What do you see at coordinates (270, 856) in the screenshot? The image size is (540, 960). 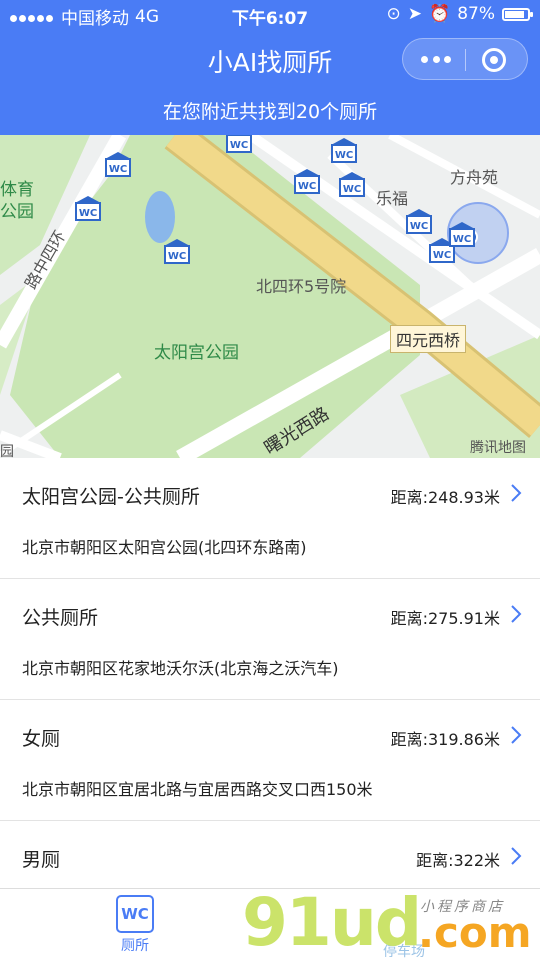 I see `list-item: 男厕 距离:322米` at bounding box center [270, 856].